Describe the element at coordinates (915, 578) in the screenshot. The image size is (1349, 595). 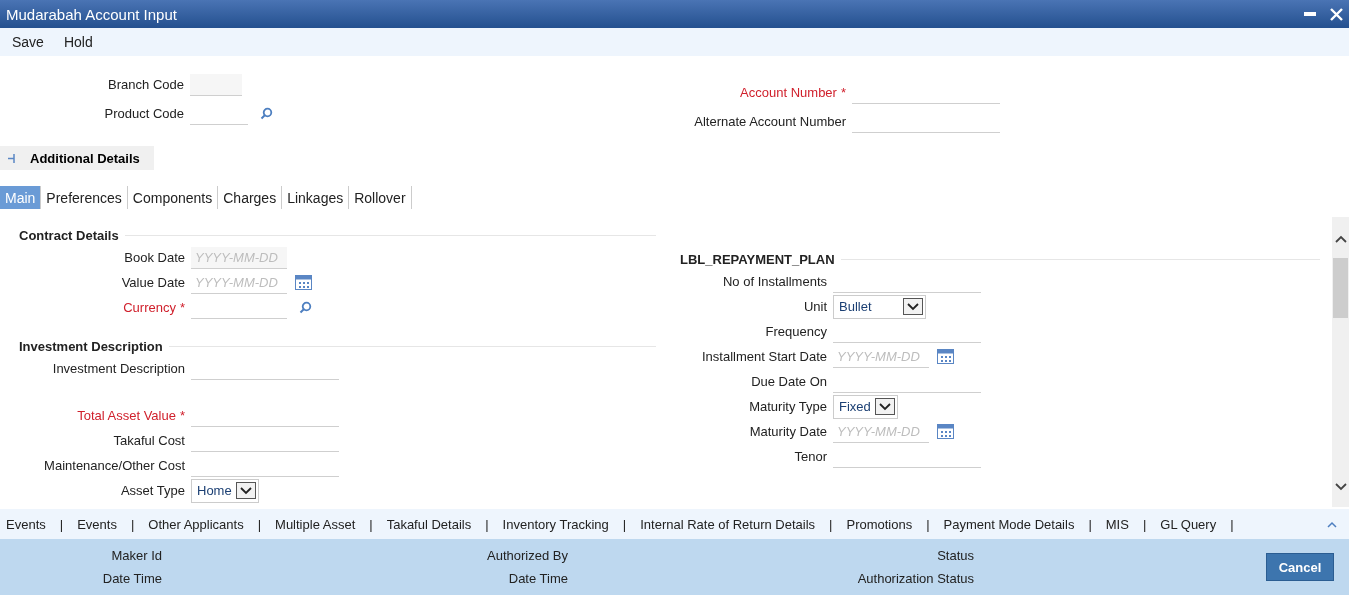
I see `audit-label: Authorization Status` at that location.